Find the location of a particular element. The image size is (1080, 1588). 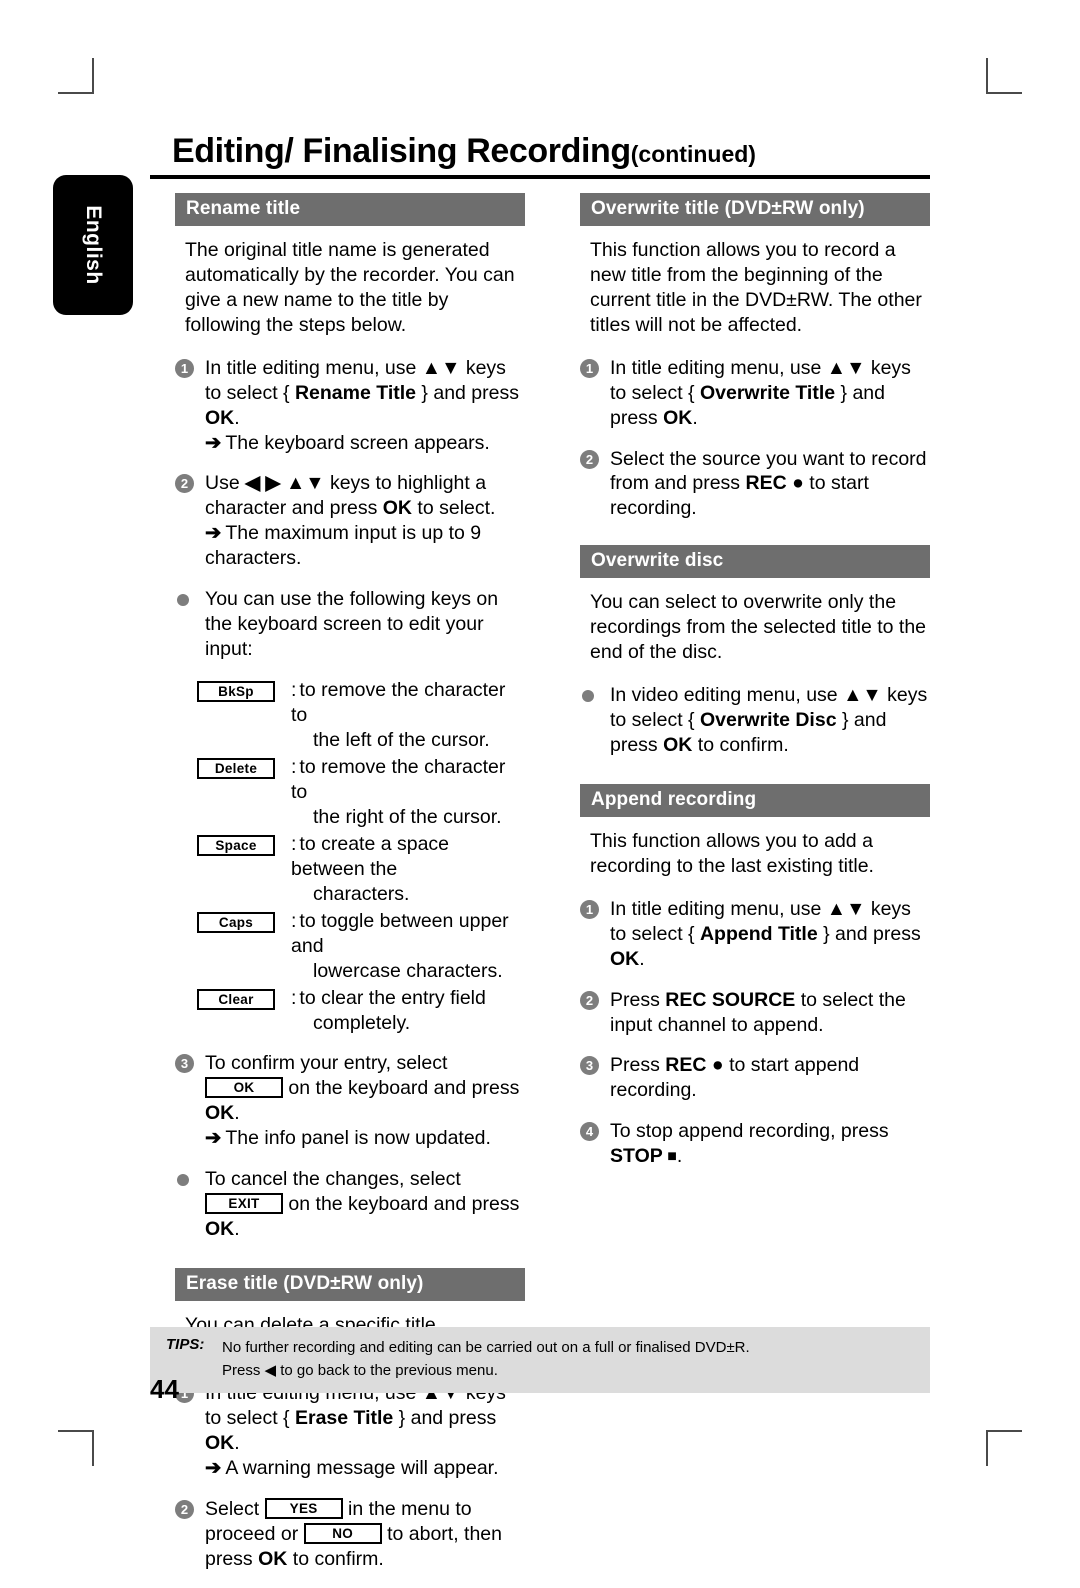

key-cell: BkSp is located at coordinates (241, 690).